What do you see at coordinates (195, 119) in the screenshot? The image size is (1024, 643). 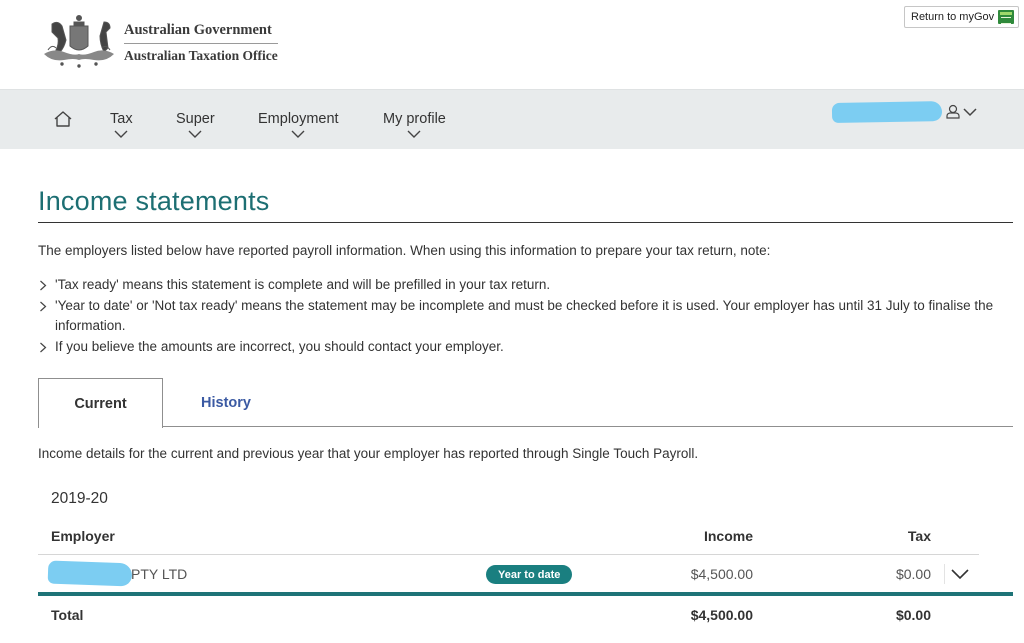 I see `nav-item-label: Super` at bounding box center [195, 119].